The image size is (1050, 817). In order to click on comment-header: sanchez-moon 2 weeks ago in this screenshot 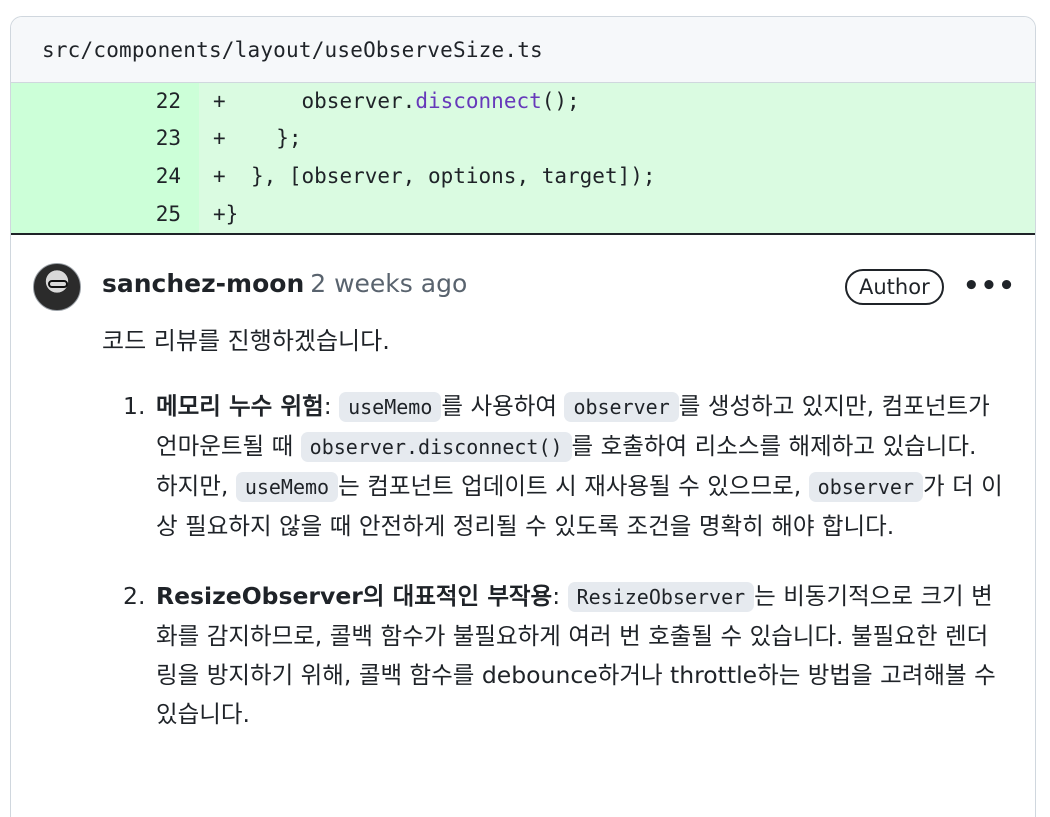, I will do `click(284, 283)`.